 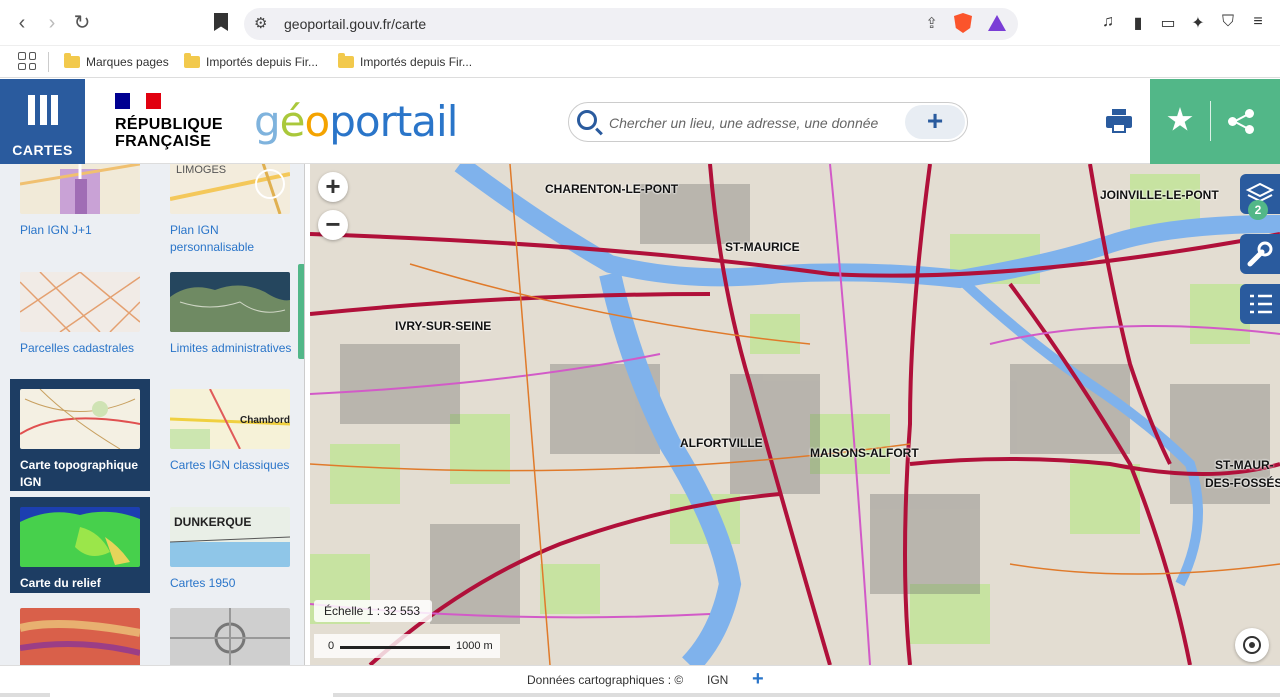 I want to click on reload-icon: ↻, so click(x=82, y=23).